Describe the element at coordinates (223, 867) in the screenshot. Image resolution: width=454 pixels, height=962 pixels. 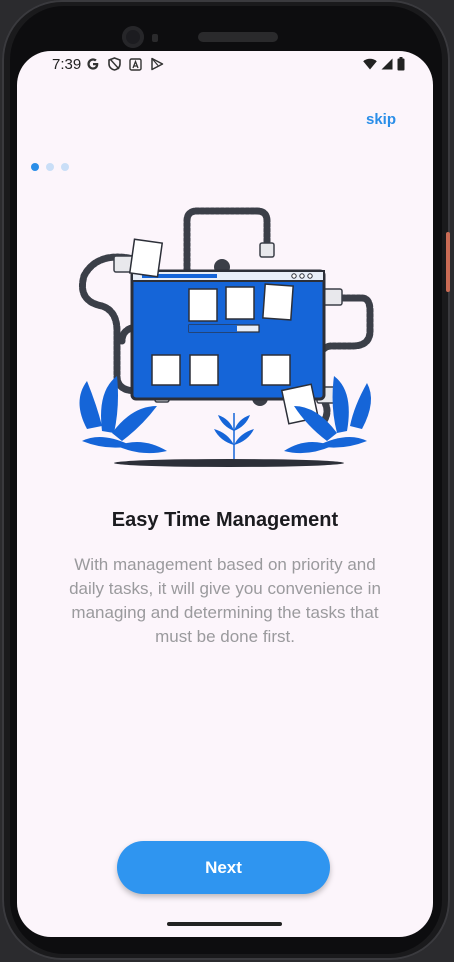
I see `next-button: Next` at that location.